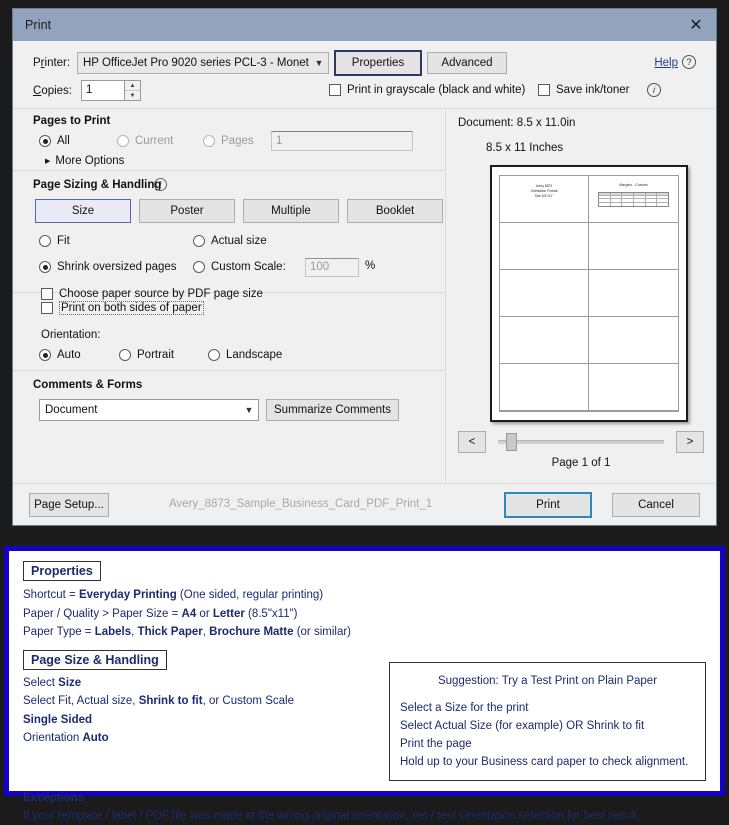 The width and height of the screenshot is (729, 825). I want to click on card-margins-title: Margins - Custom, so click(633, 185).